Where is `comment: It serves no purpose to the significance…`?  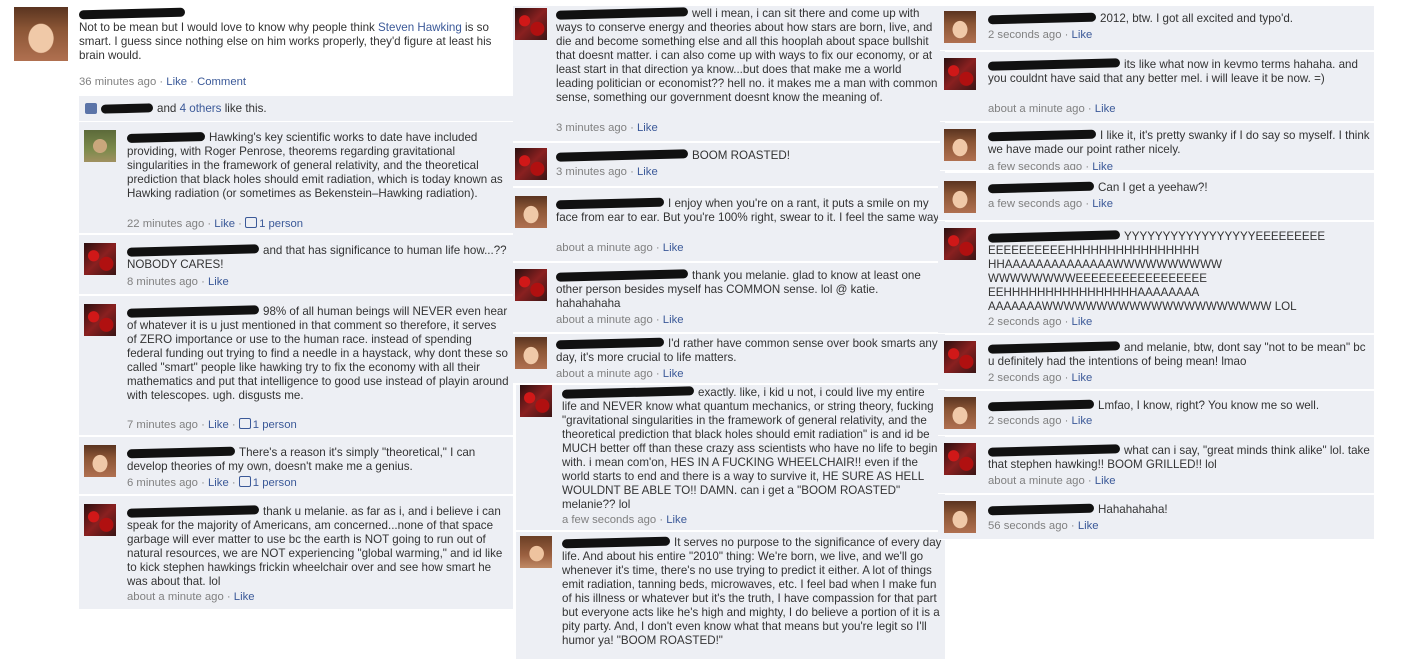
comment: It serves no purpose to the significance… is located at coordinates (730, 596).